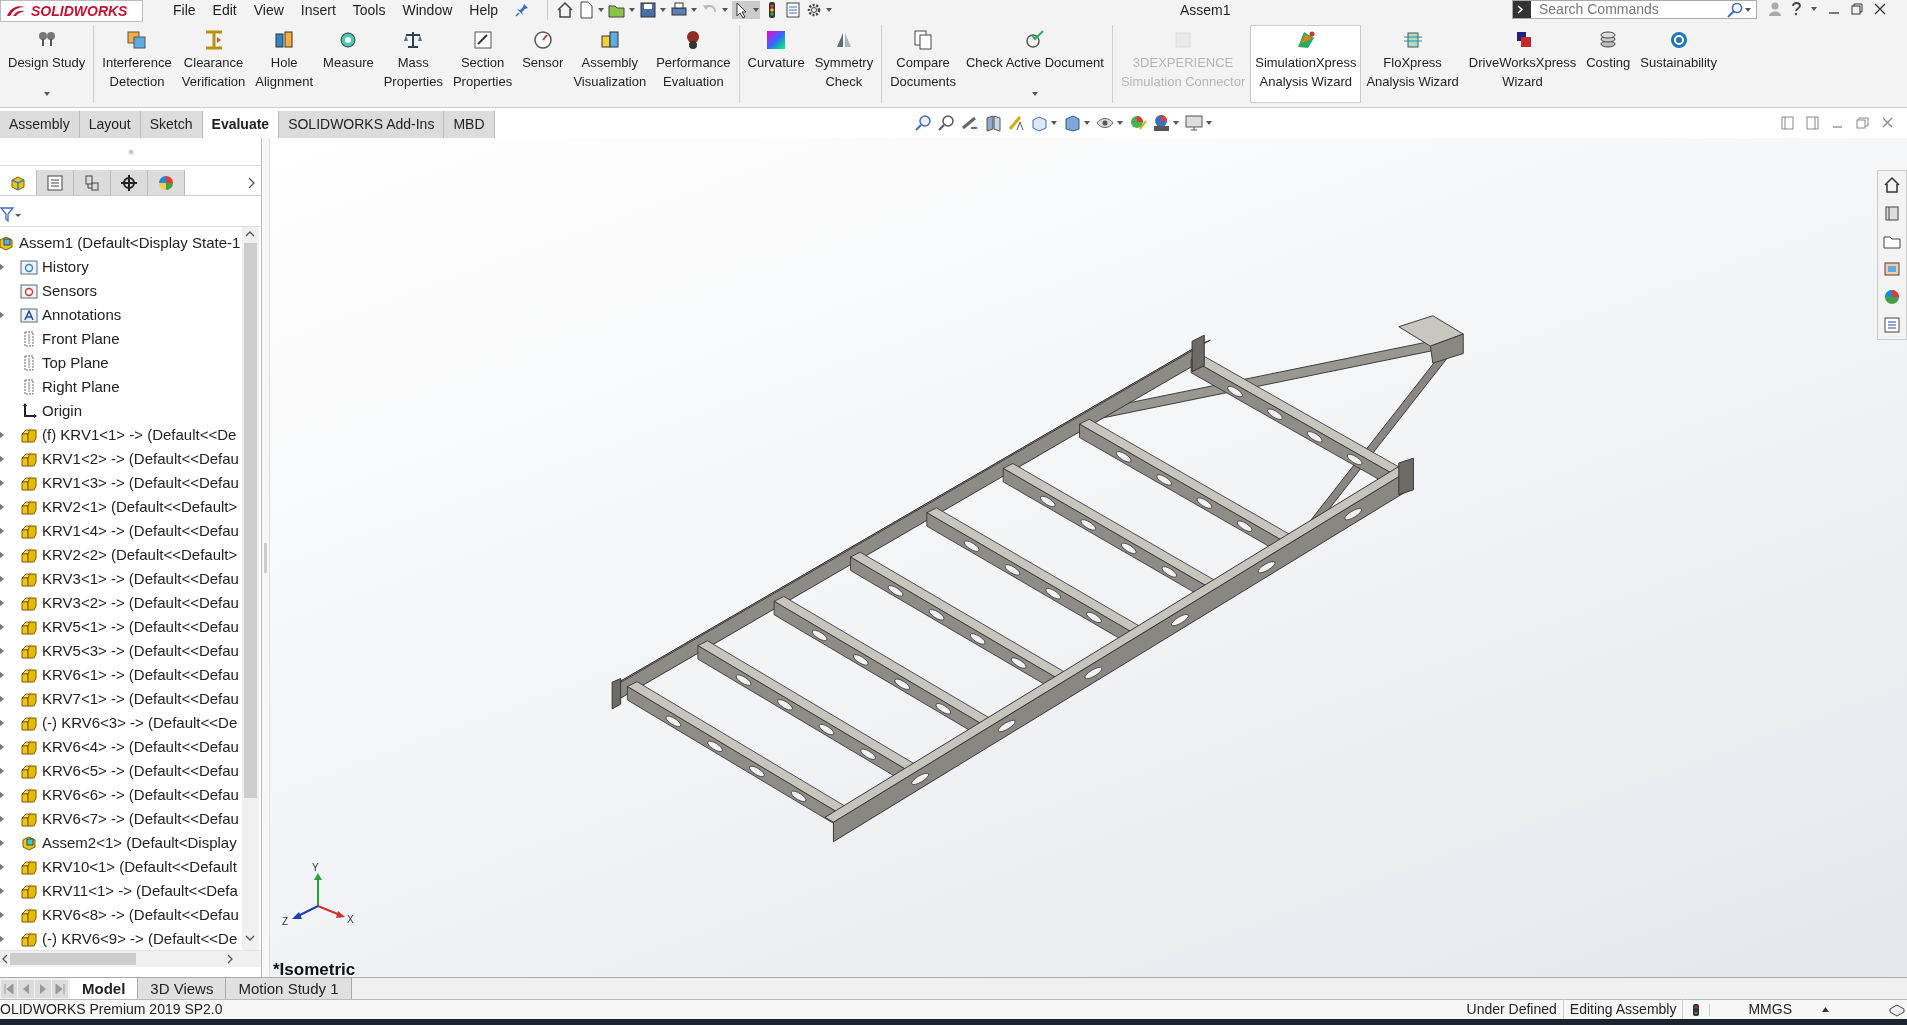  What do you see at coordinates (1892, 213) in the screenshot?
I see `library-icon` at bounding box center [1892, 213].